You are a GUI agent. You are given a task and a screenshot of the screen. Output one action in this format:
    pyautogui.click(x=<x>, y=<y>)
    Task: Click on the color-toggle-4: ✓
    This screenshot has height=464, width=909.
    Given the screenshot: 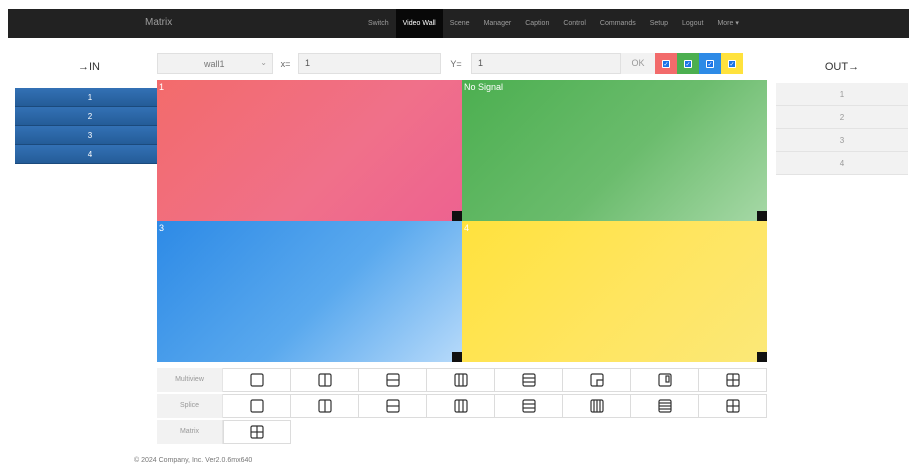 What is the action you would take?
    pyautogui.click(x=732, y=63)
    